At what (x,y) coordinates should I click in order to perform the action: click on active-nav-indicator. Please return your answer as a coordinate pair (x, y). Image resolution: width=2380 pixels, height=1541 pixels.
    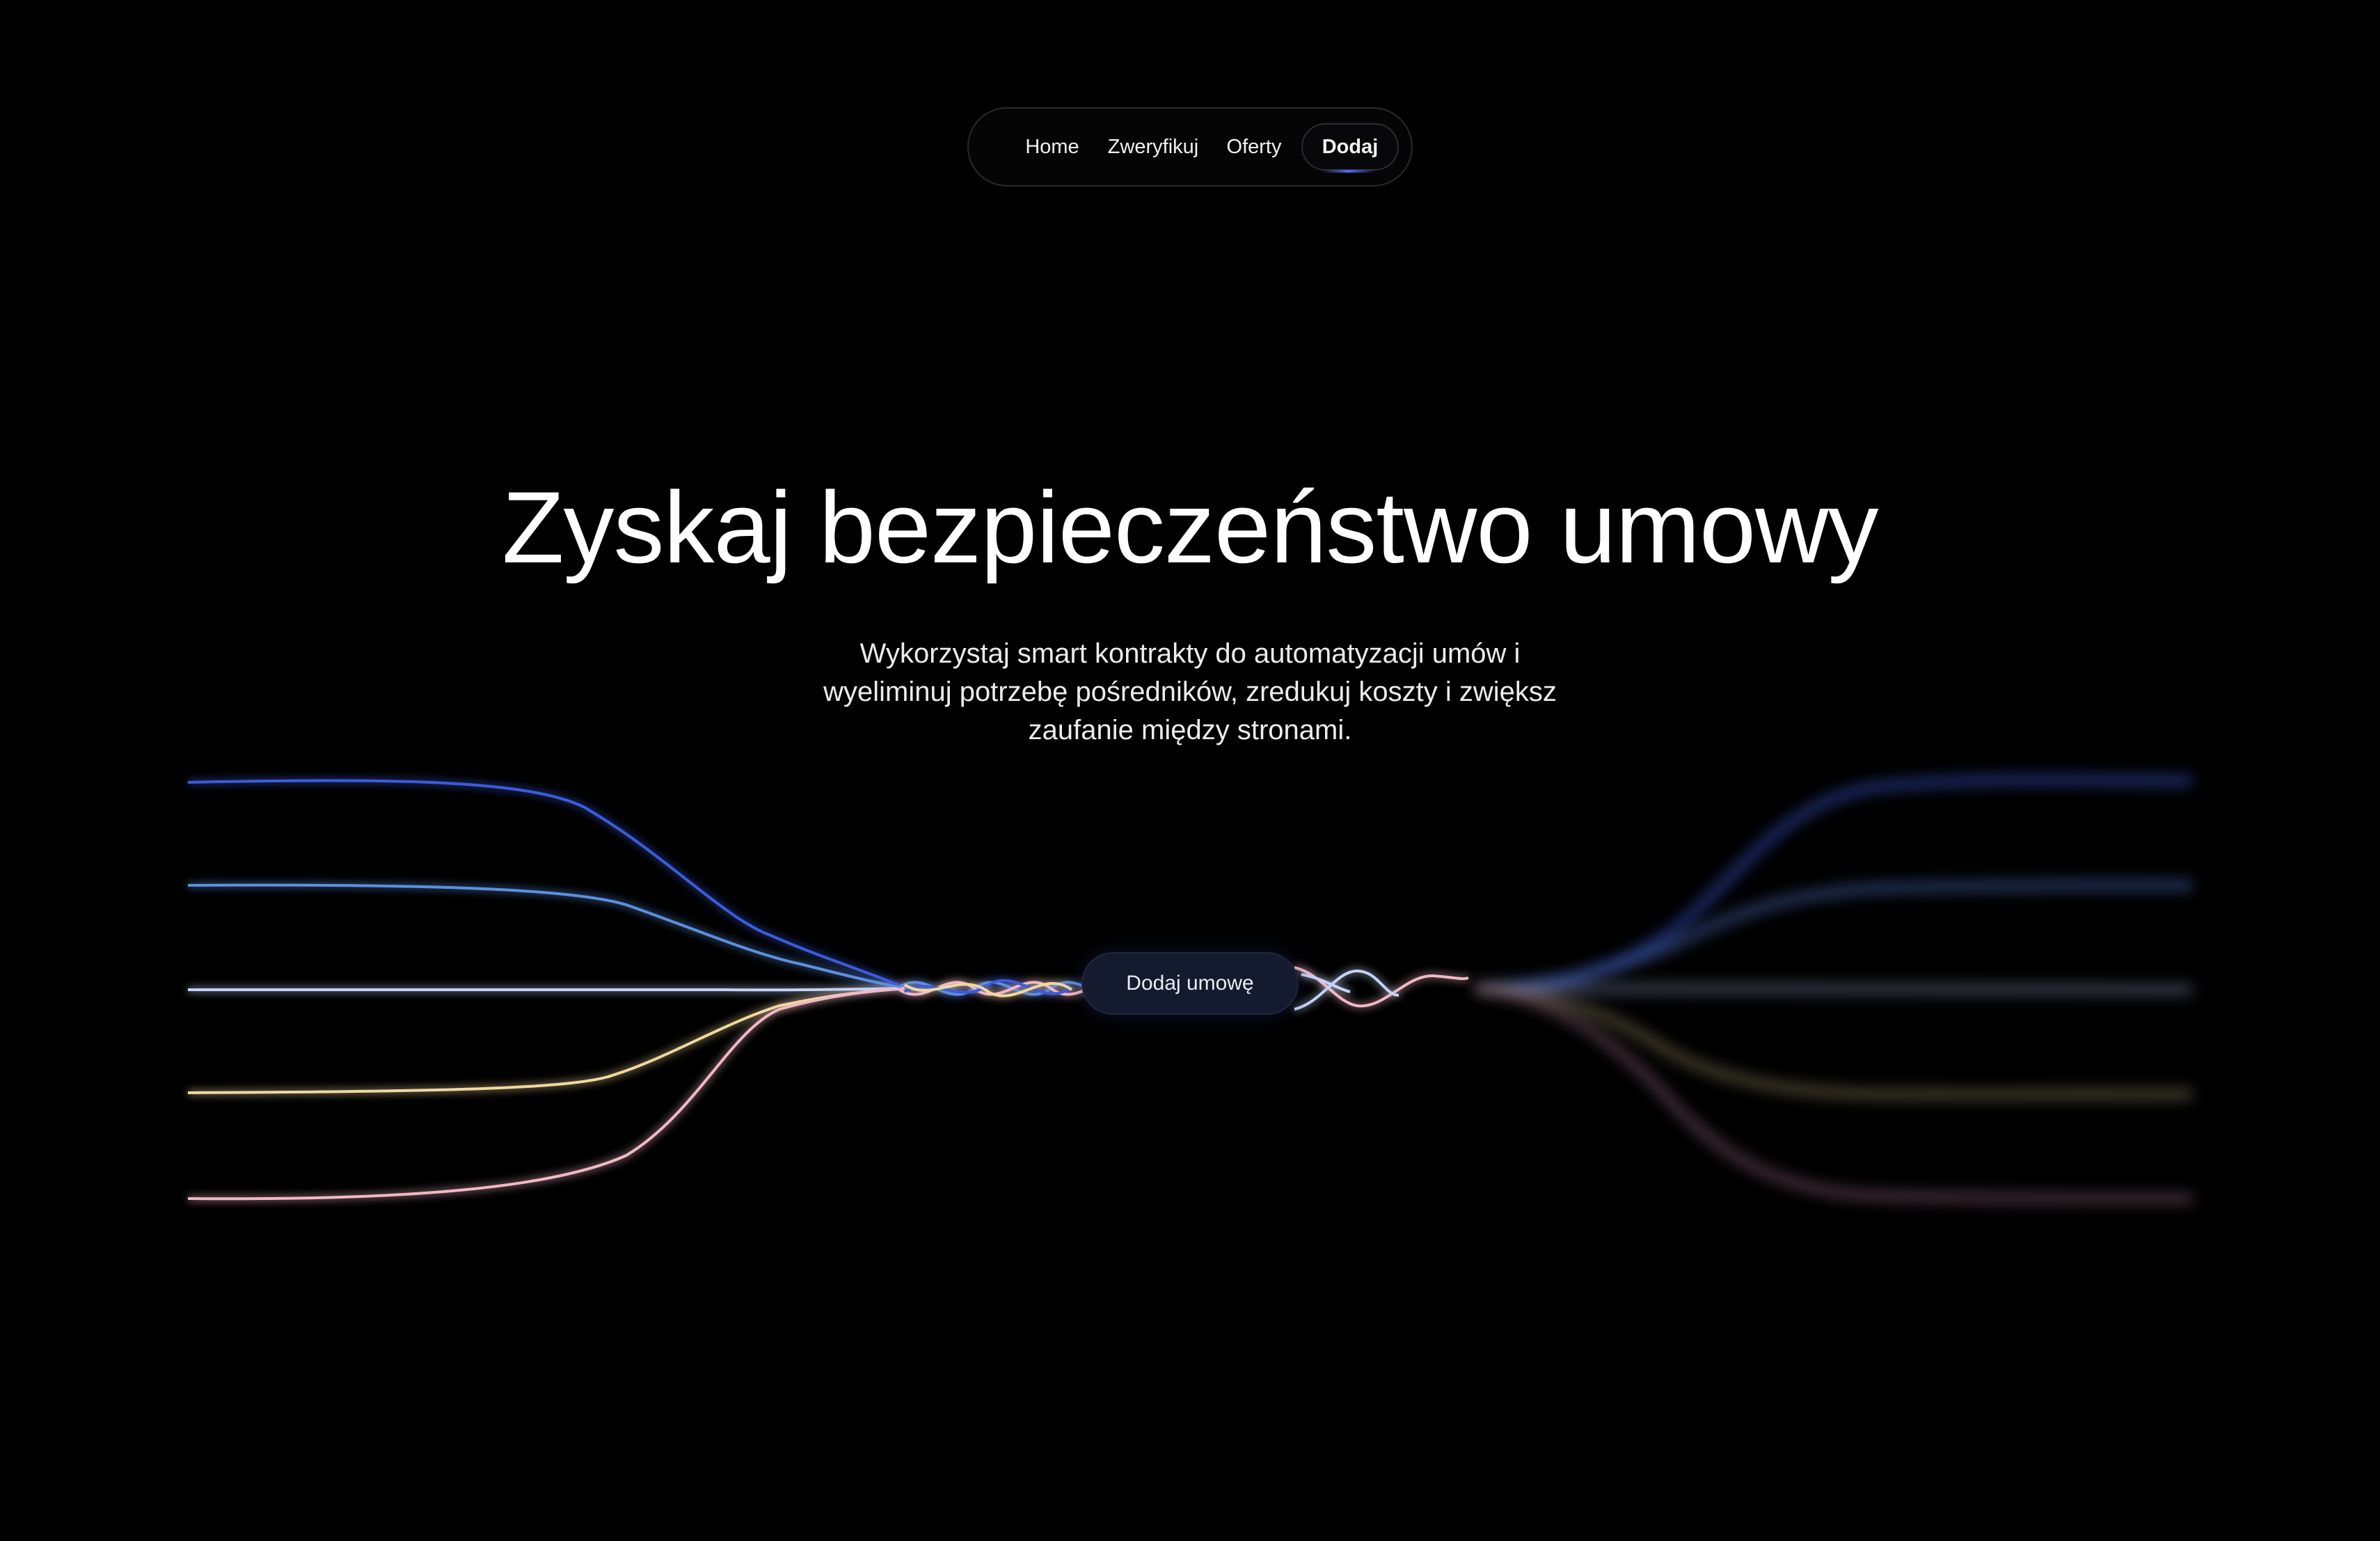
    Looking at the image, I should click on (1349, 171).